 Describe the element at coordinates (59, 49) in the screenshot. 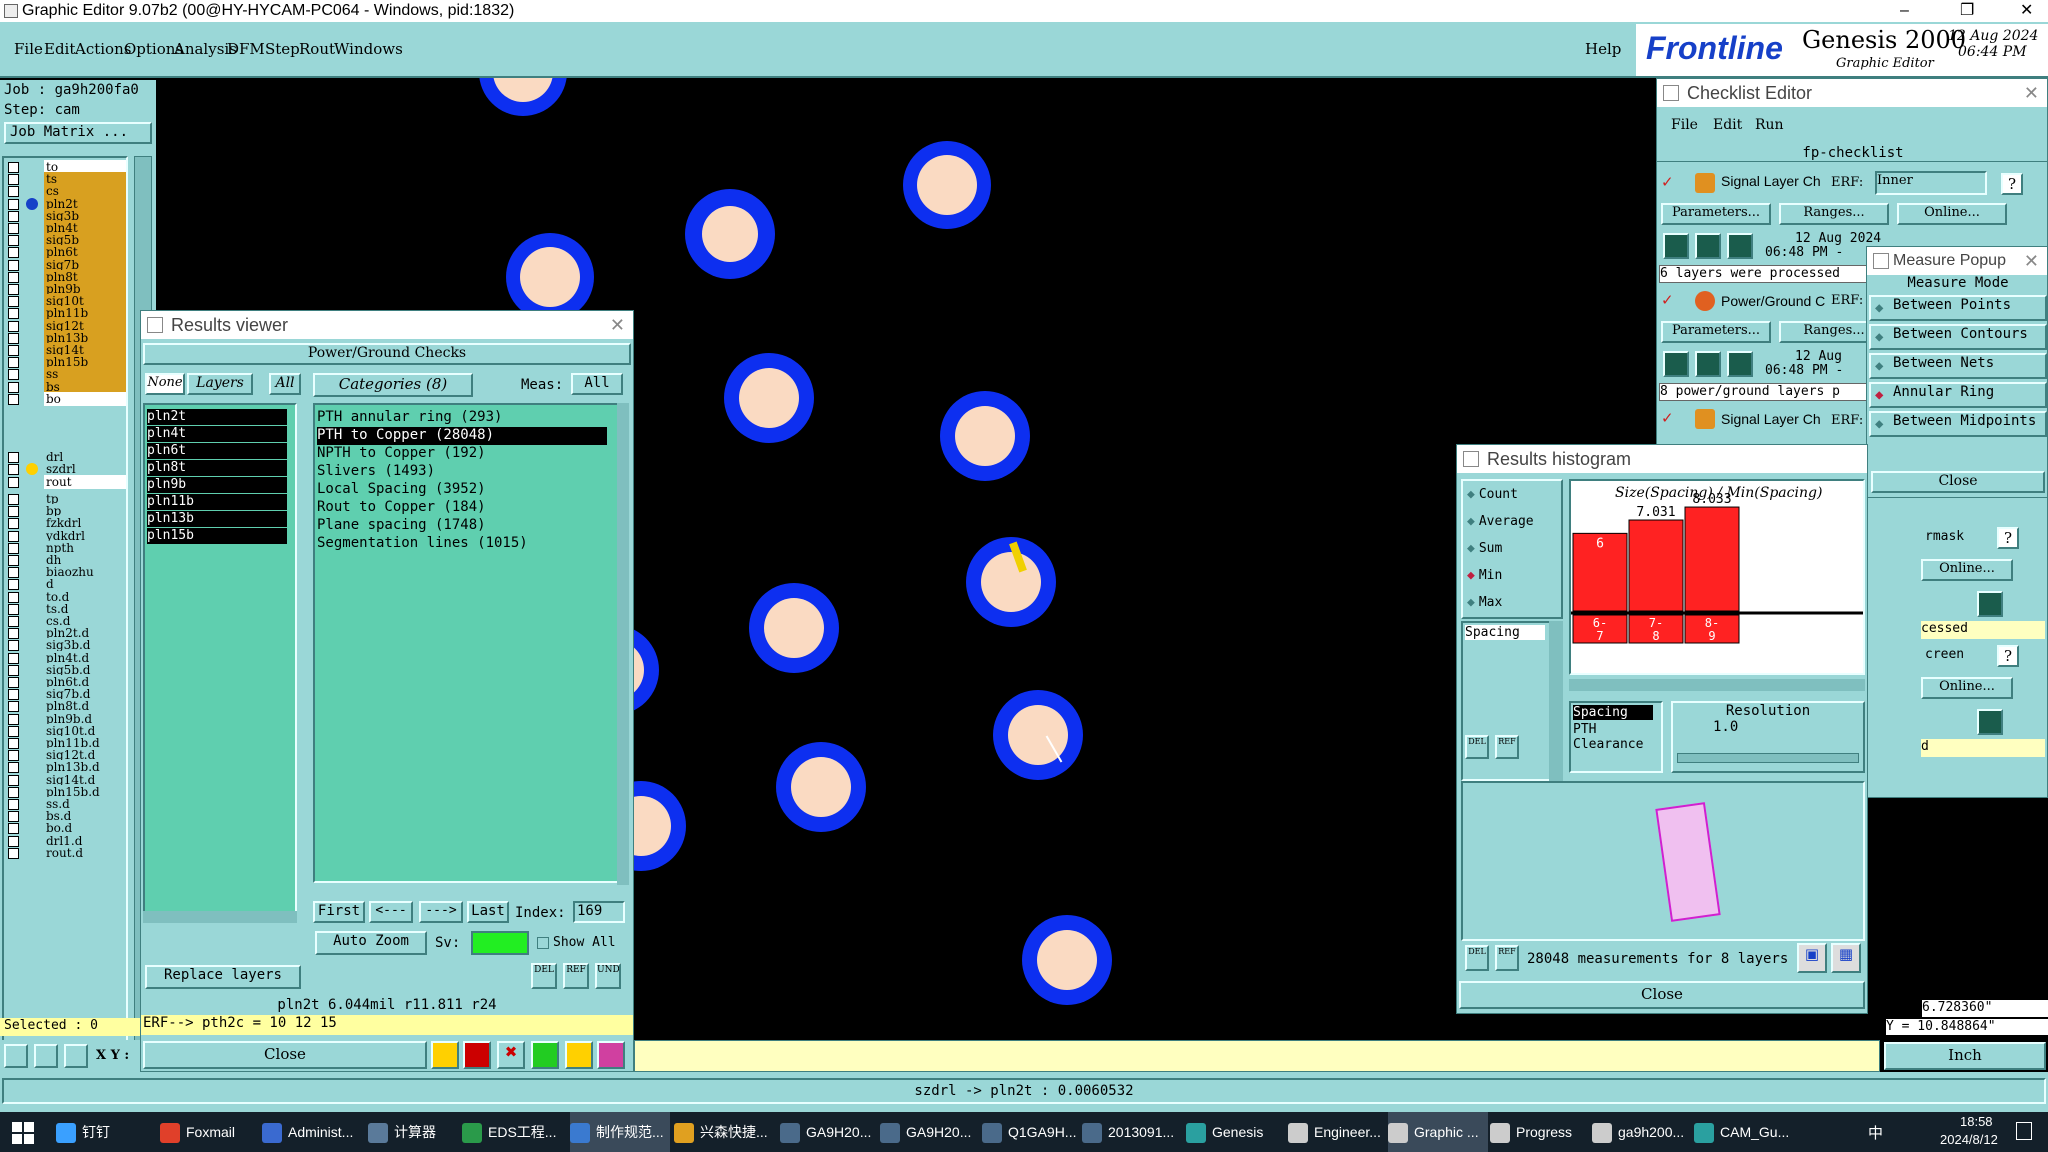

I see `menu-edit: Edit` at that location.